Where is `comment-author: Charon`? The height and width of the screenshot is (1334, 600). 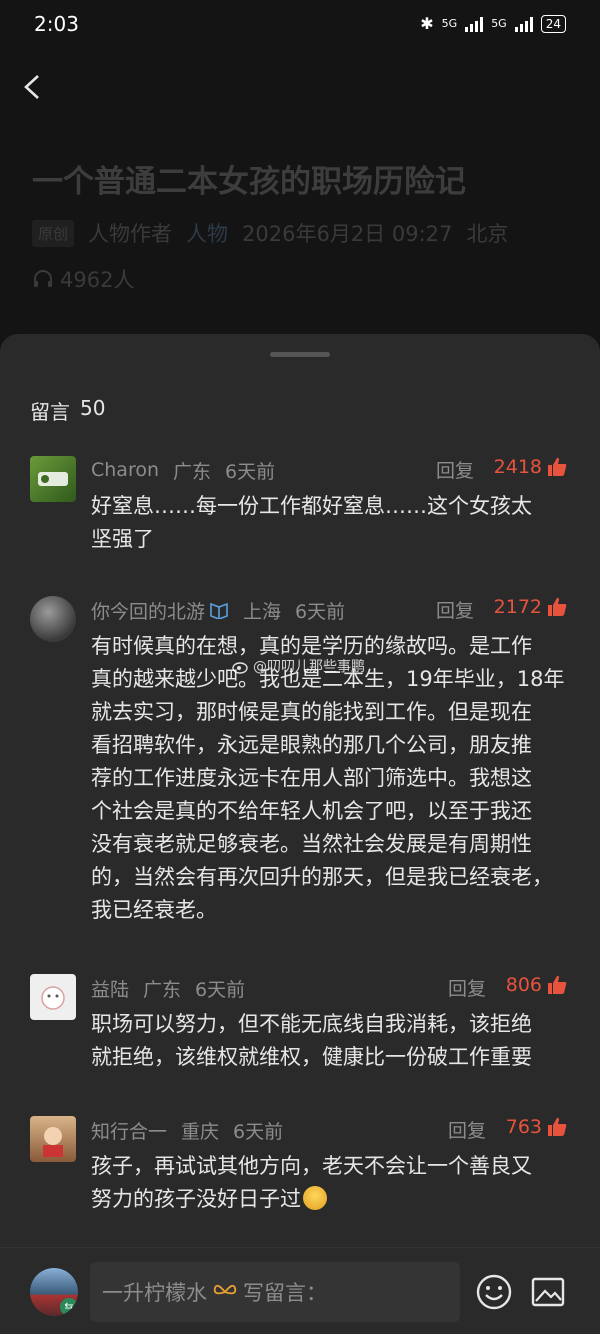 comment-author: Charon is located at coordinates (125, 470).